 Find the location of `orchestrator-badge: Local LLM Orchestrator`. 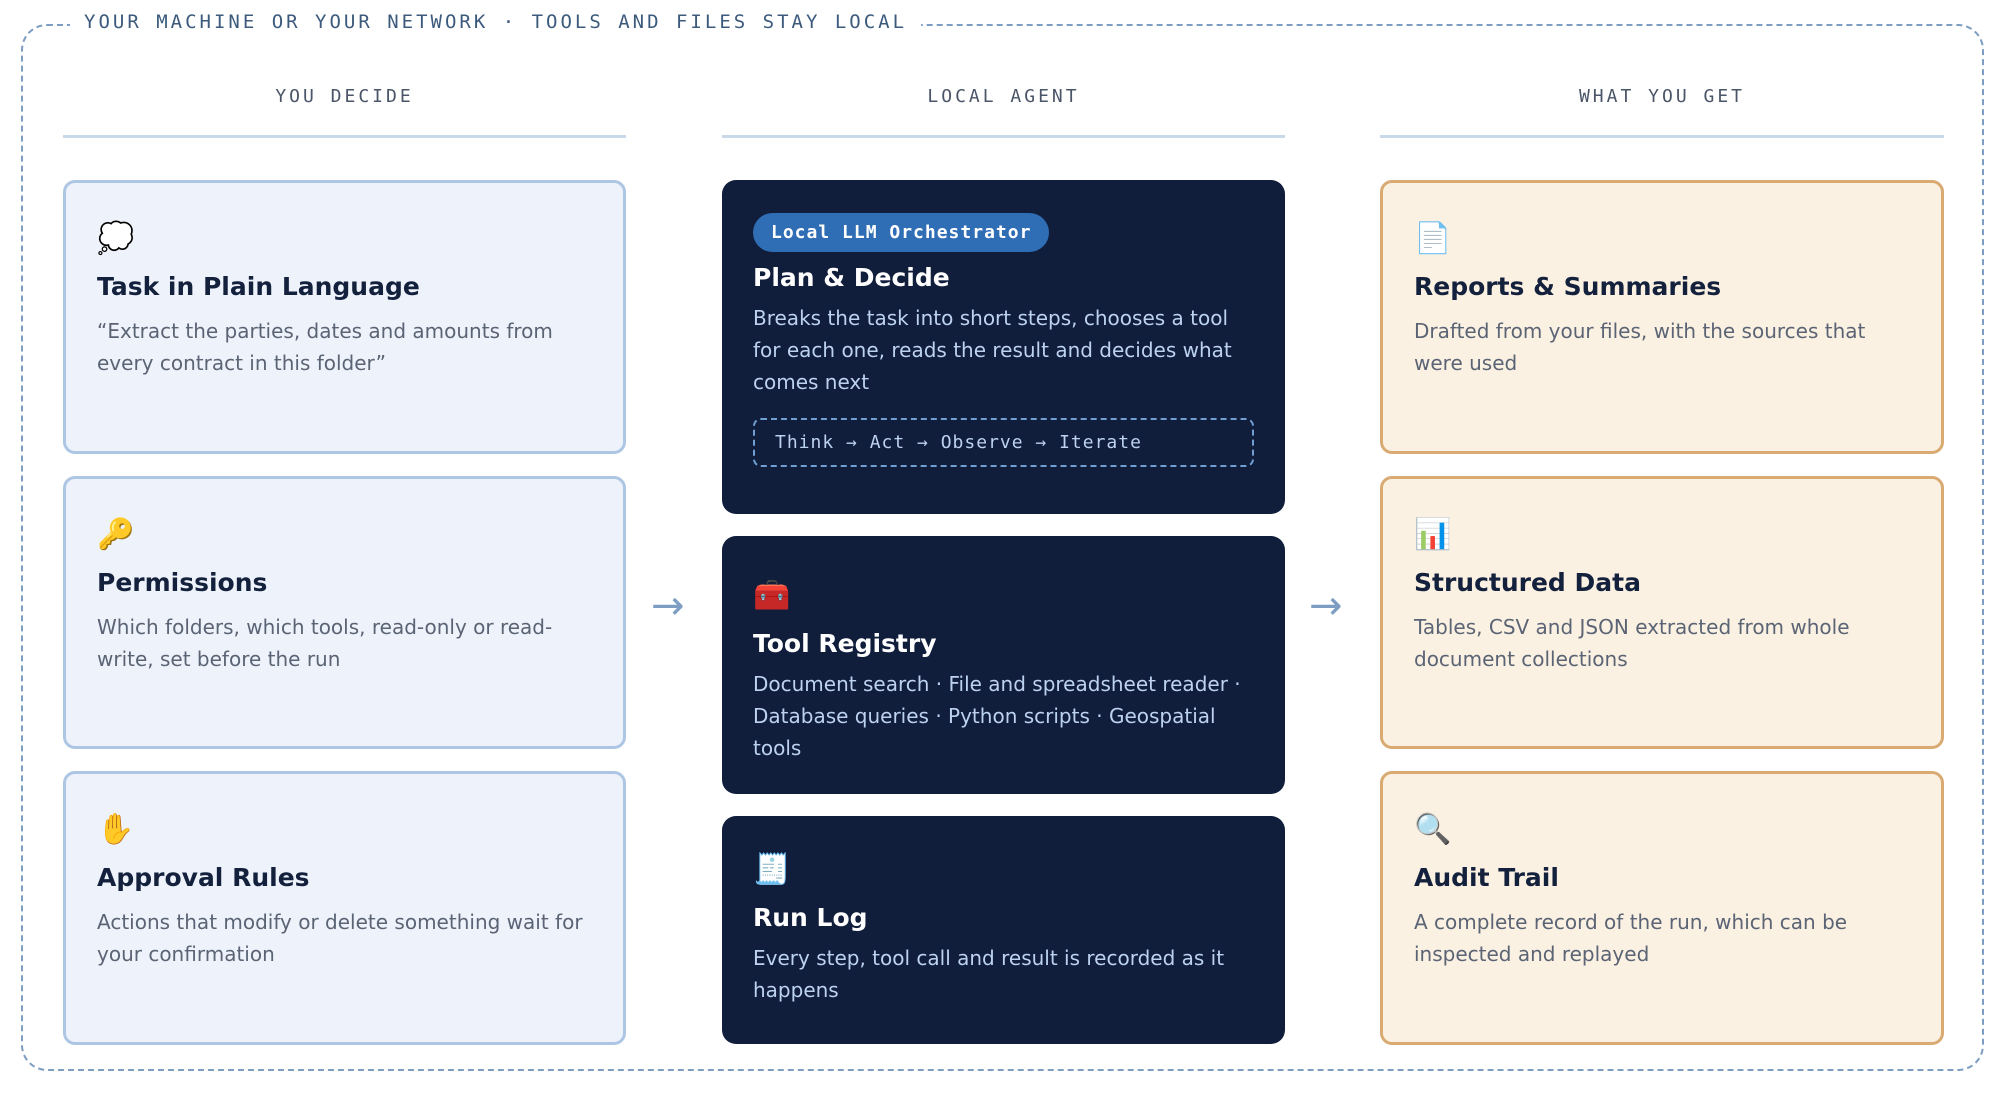

orchestrator-badge: Local LLM Orchestrator is located at coordinates (901, 232).